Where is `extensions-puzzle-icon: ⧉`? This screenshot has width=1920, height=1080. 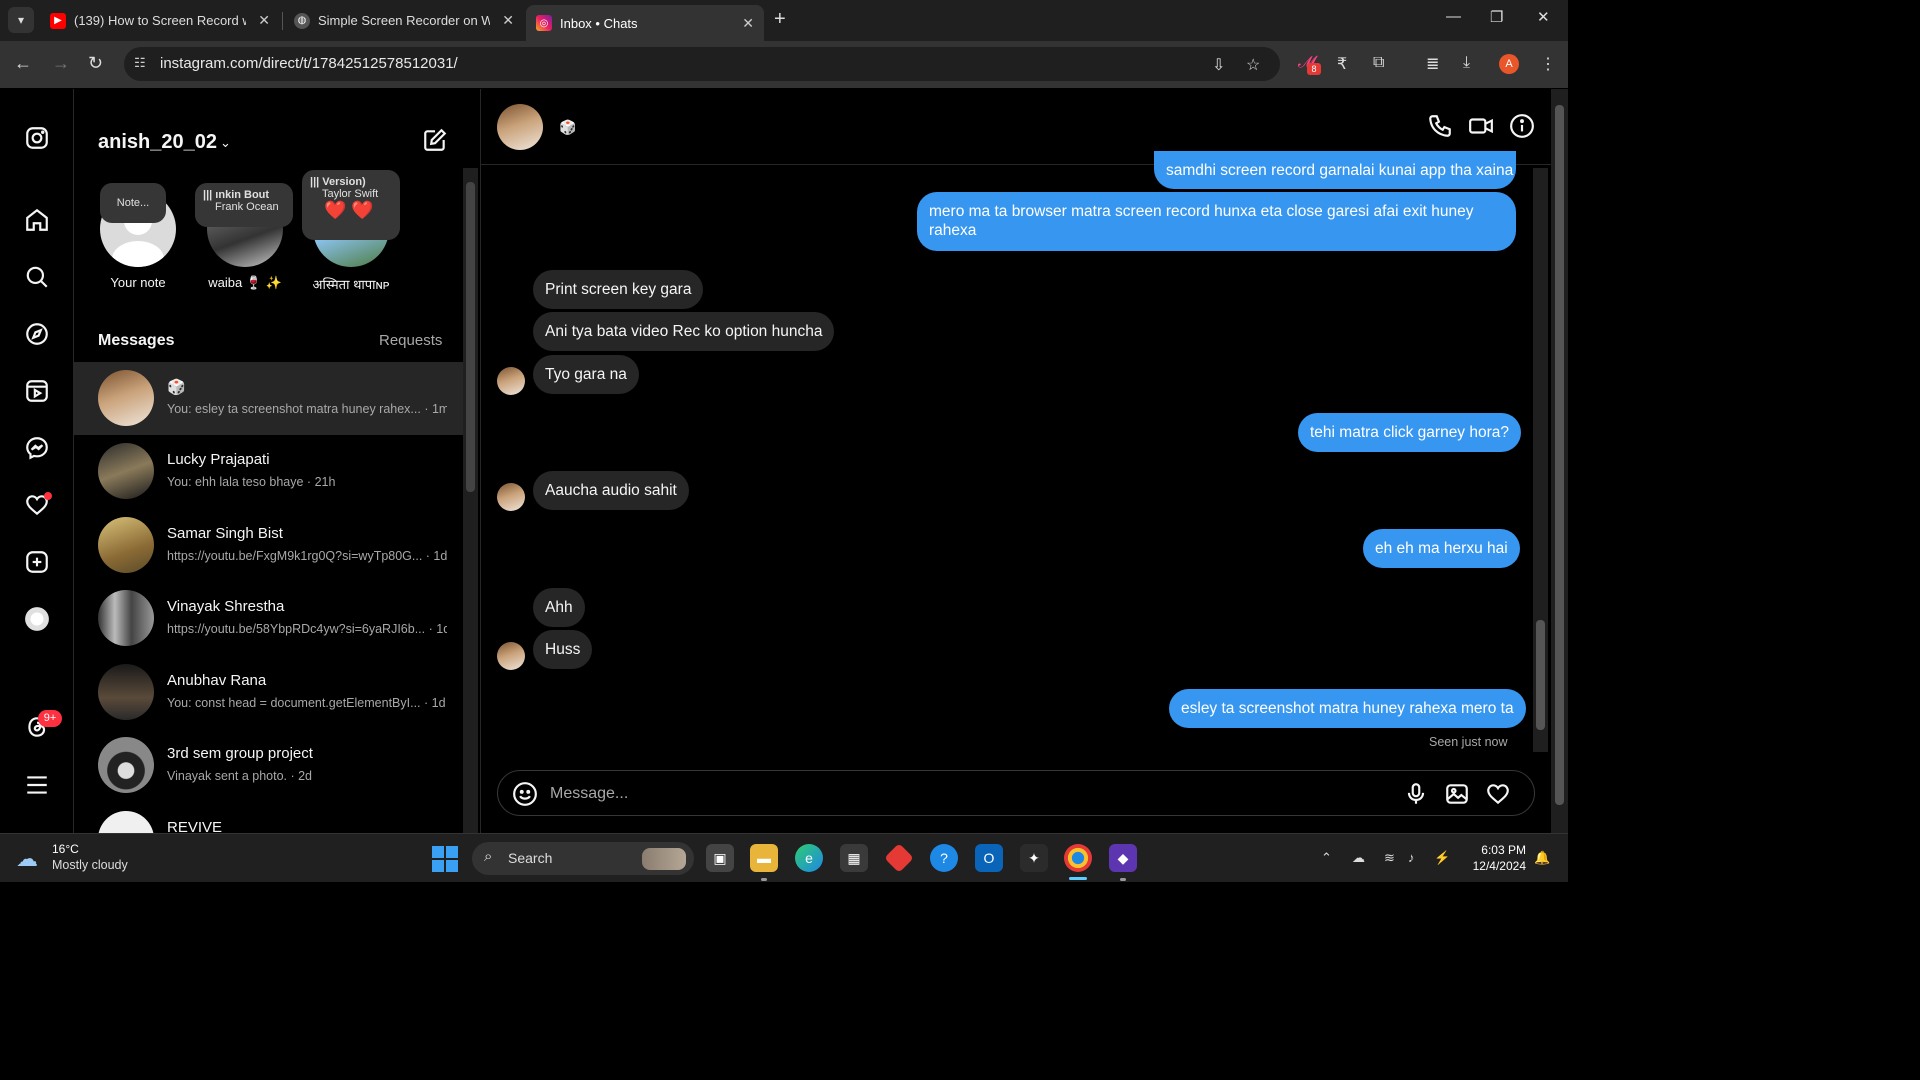
extensions-puzzle-icon: ⧉ is located at coordinates (1378, 63).